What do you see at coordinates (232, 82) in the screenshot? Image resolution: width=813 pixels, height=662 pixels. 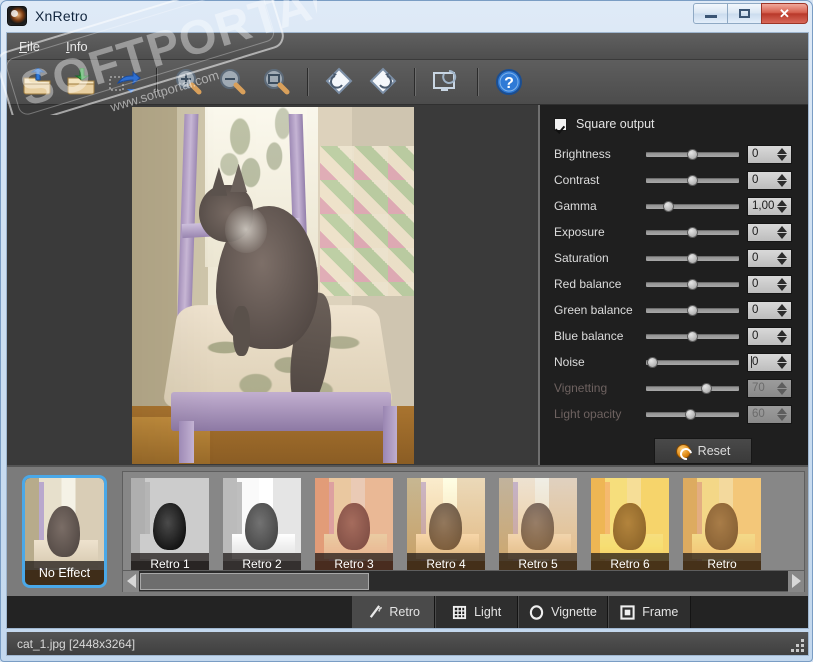 I see `zoom-out-button` at bounding box center [232, 82].